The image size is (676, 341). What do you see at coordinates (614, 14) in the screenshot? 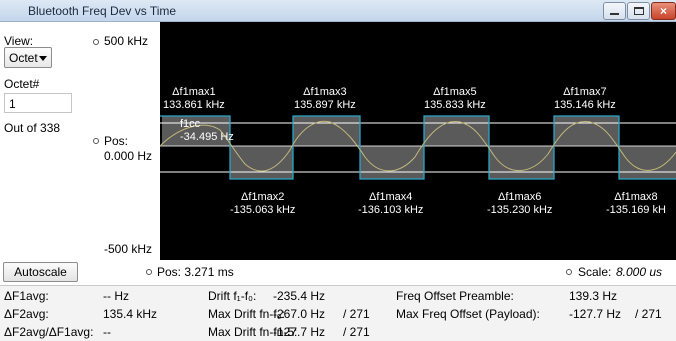
I see `minimize-icon` at bounding box center [614, 14].